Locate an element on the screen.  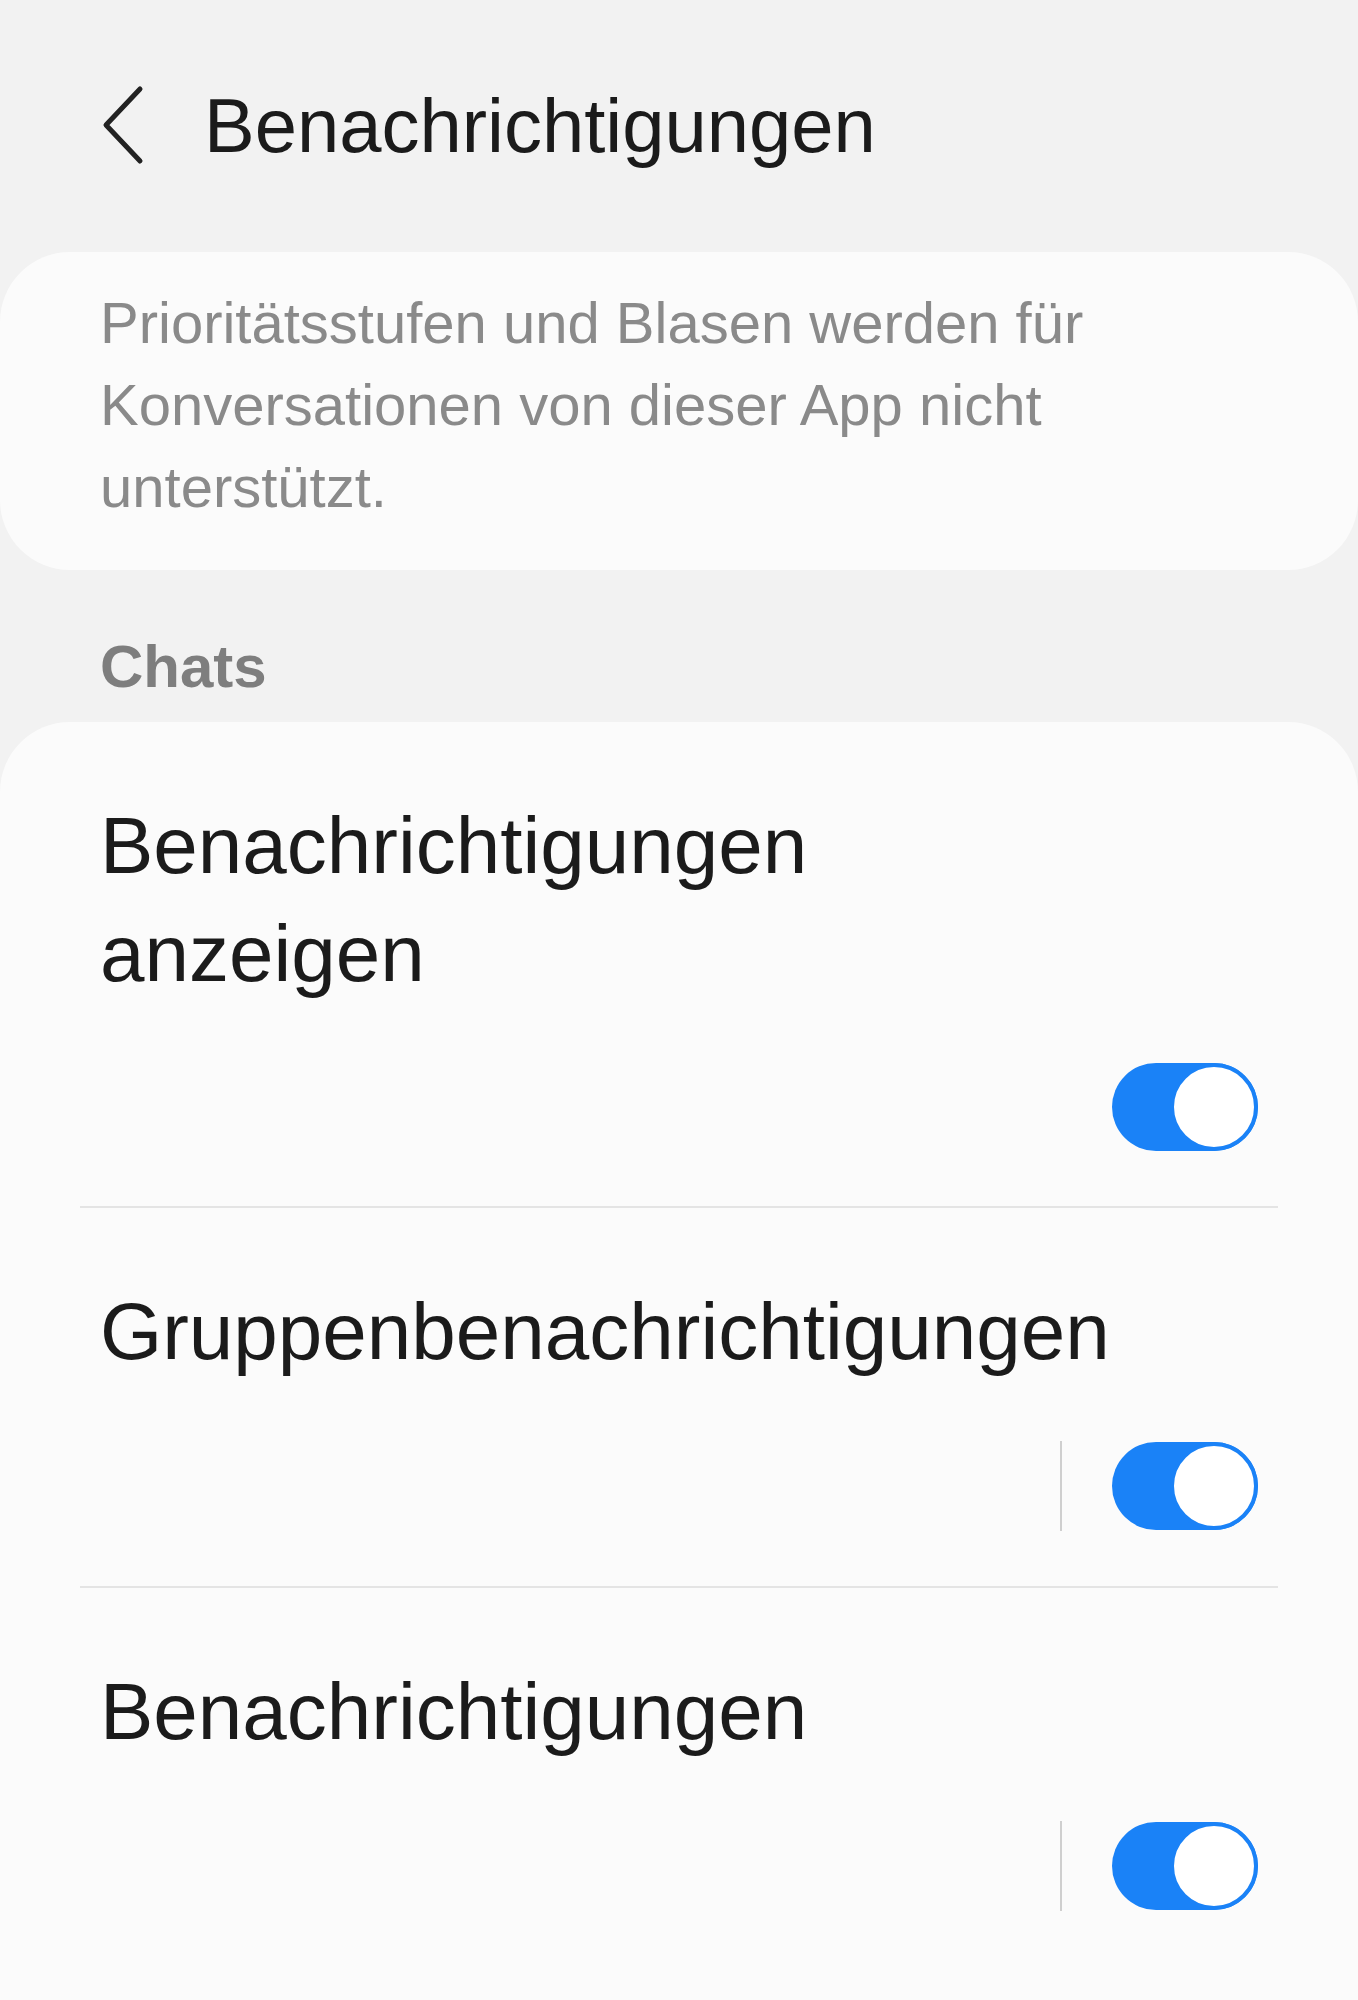
info-text: Prioritätsstufen und Blasen werden für Konversationen von dieser App nicht unterstützt. is located at coordinates (592, 405).